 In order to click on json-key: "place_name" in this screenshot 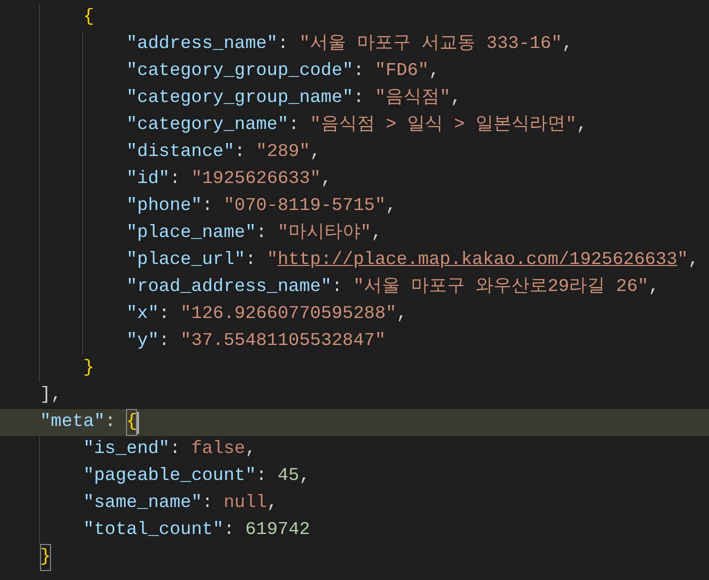, I will do `click(191, 233)`.